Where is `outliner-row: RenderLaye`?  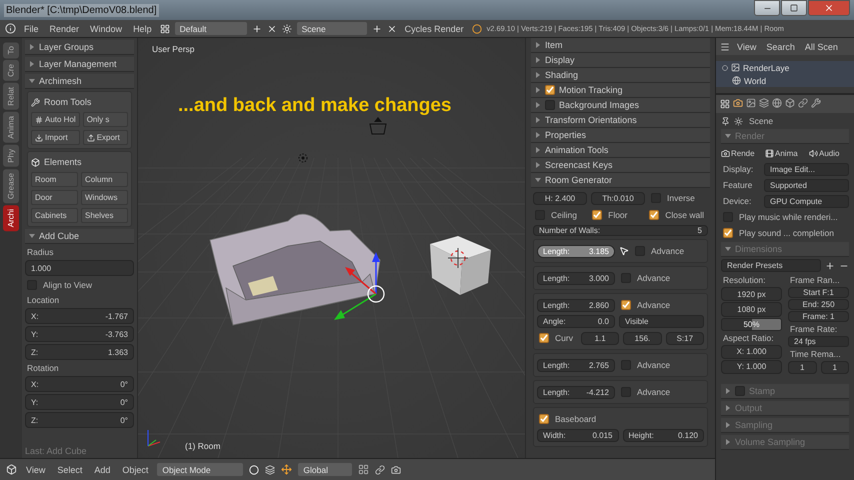 outliner-row: RenderLaye is located at coordinates (785, 67).